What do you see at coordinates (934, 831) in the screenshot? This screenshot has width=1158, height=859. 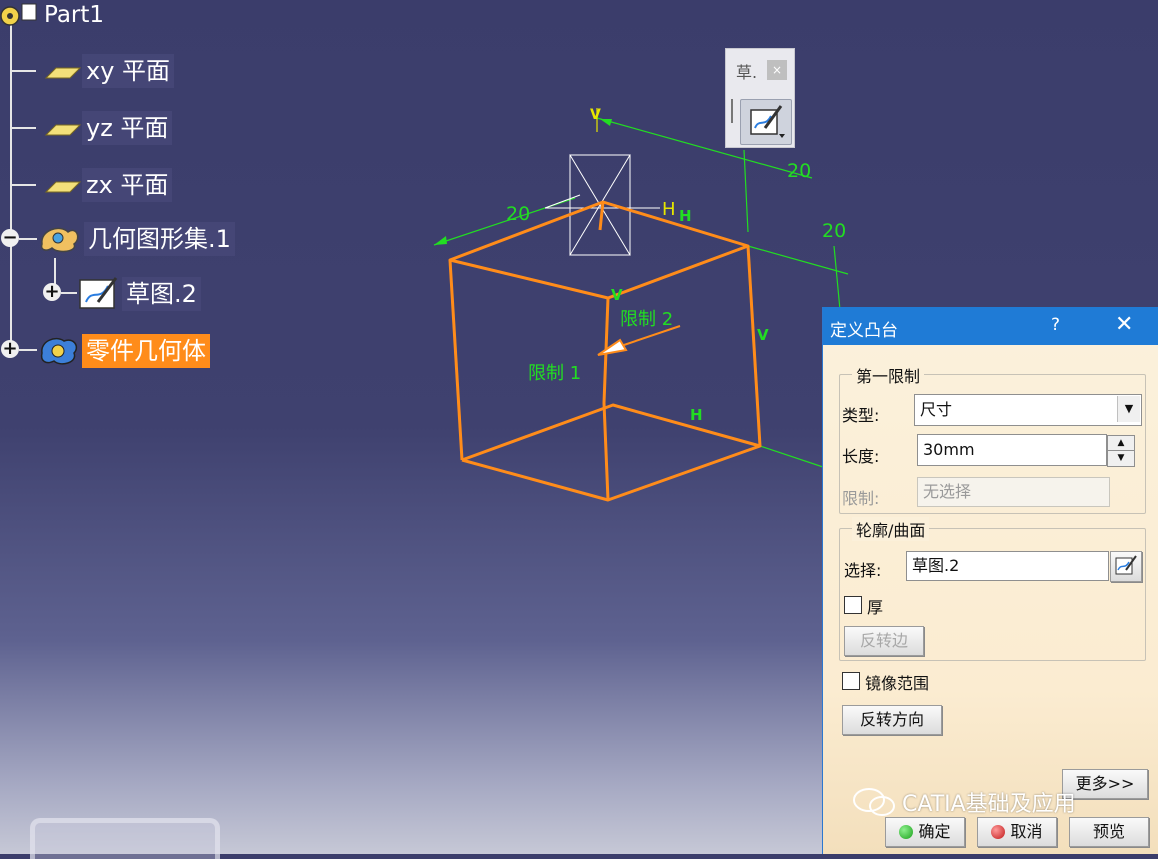 I see `ok-label: 确定` at bounding box center [934, 831].